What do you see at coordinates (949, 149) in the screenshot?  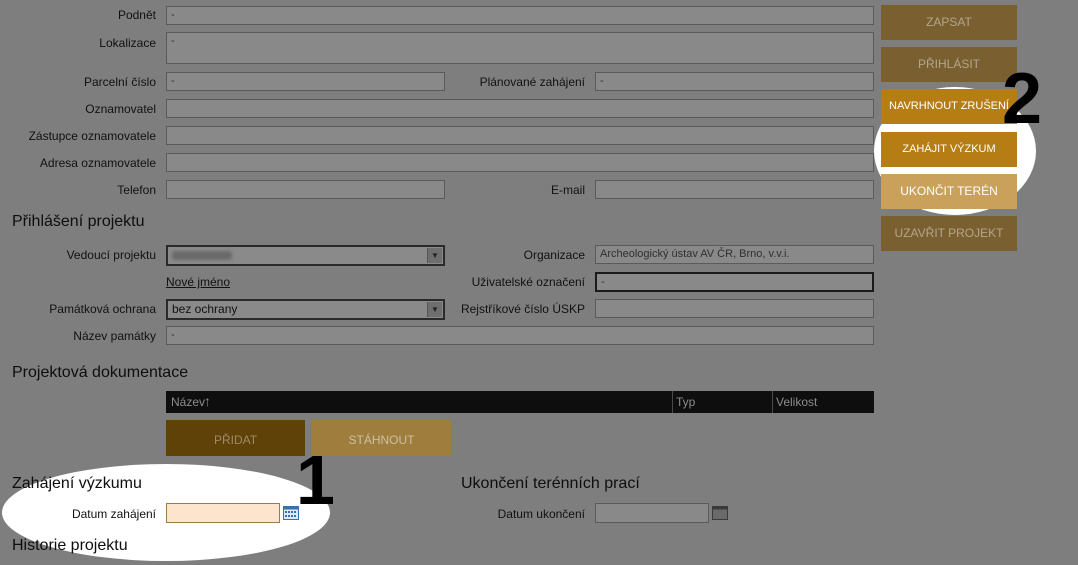 I see `zahajit-vyzkum-button: ZAHÁJIT VÝZKUM` at bounding box center [949, 149].